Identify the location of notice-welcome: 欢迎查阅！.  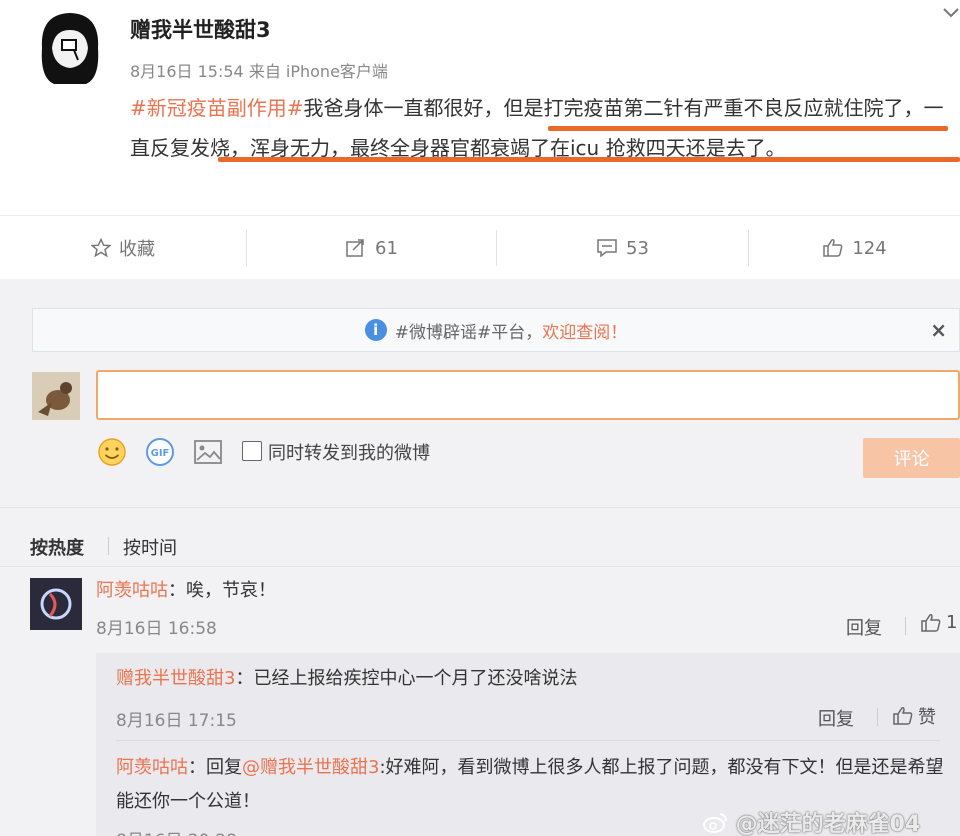
(584, 330).